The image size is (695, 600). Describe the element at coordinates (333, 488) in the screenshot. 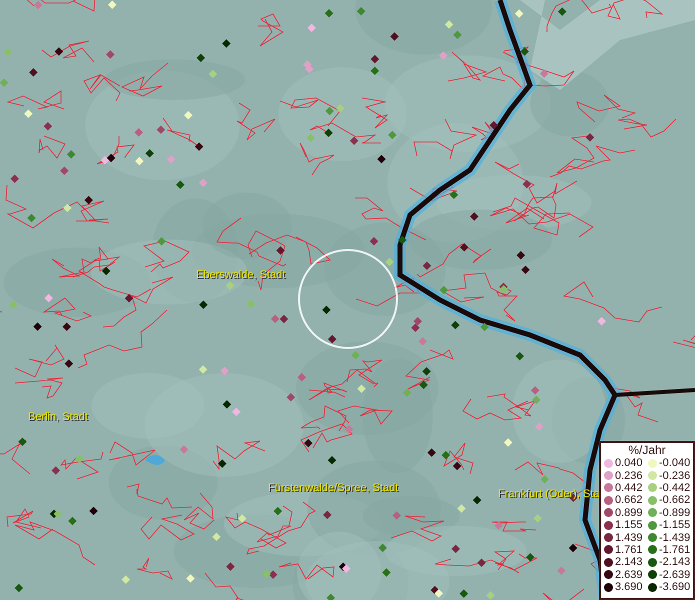

I see `place-label: Fürstenwalde/Spree, Stadt` at that location.